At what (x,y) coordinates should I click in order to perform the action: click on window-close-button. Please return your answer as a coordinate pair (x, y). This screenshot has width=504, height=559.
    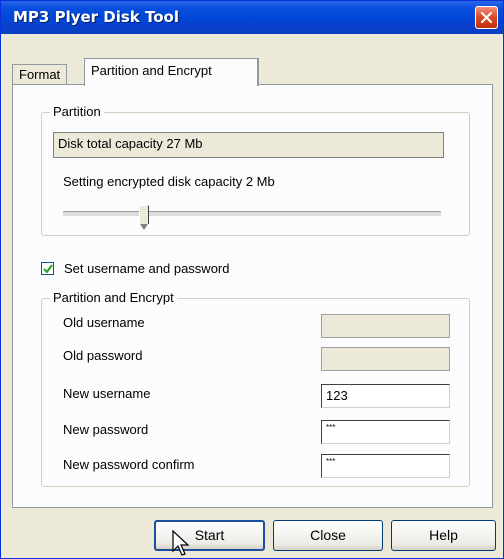
    Looking at the image, I should click on (486, 17).